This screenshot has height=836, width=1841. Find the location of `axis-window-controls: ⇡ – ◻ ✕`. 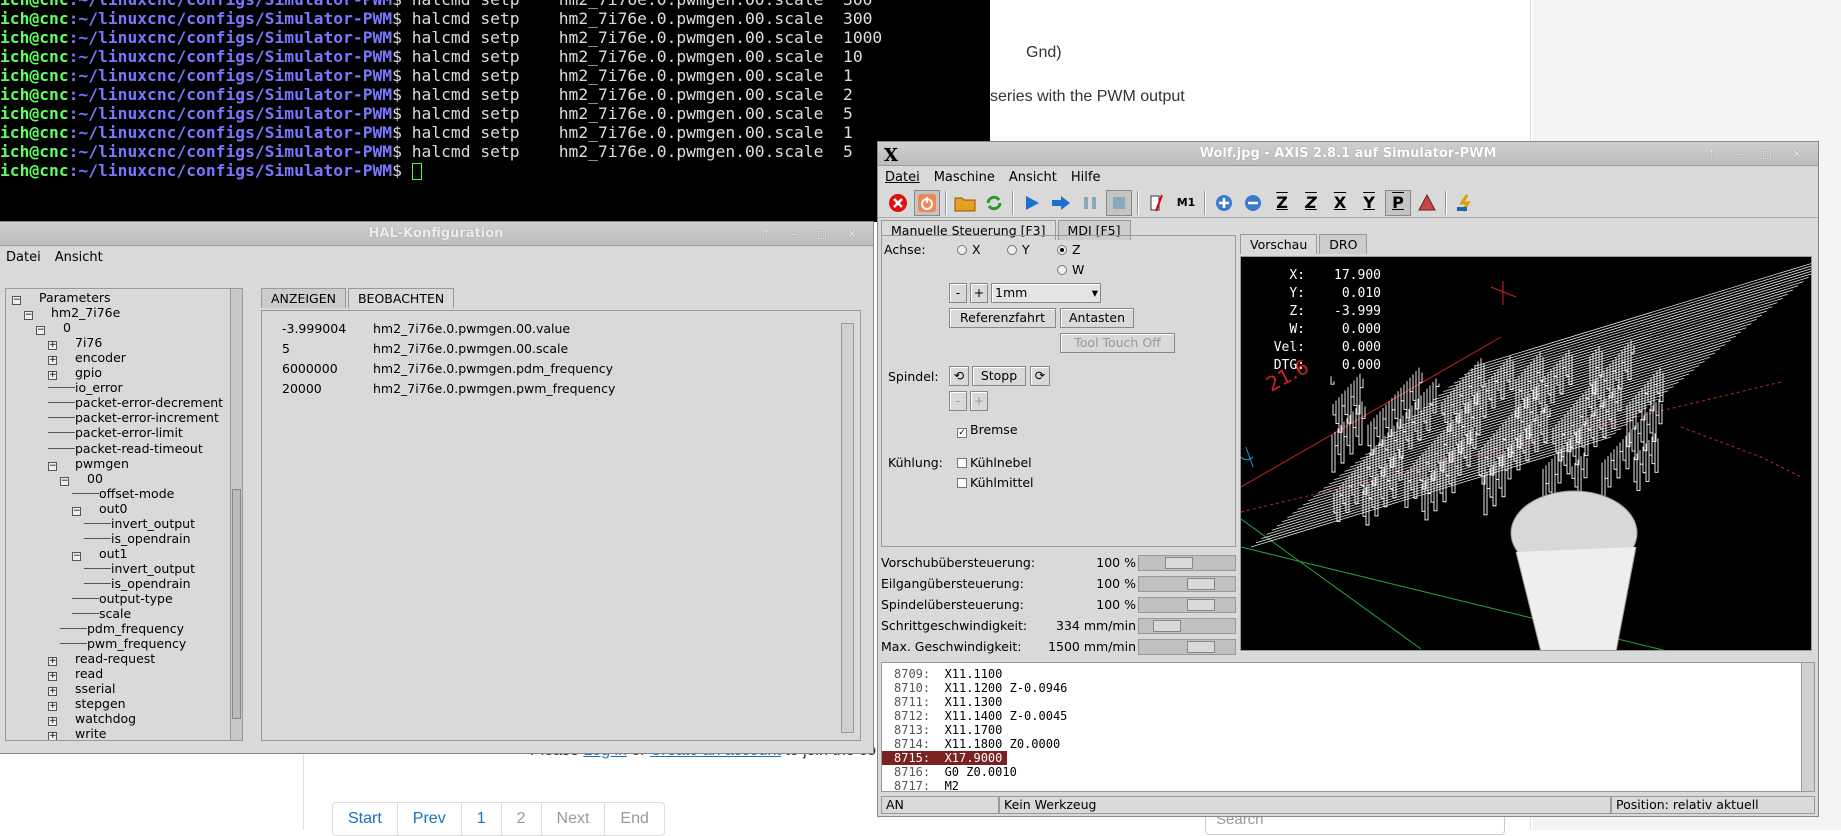

axis-window-controls: ⇡ – ◻ ✕ is located at coordinates (1758, 154).